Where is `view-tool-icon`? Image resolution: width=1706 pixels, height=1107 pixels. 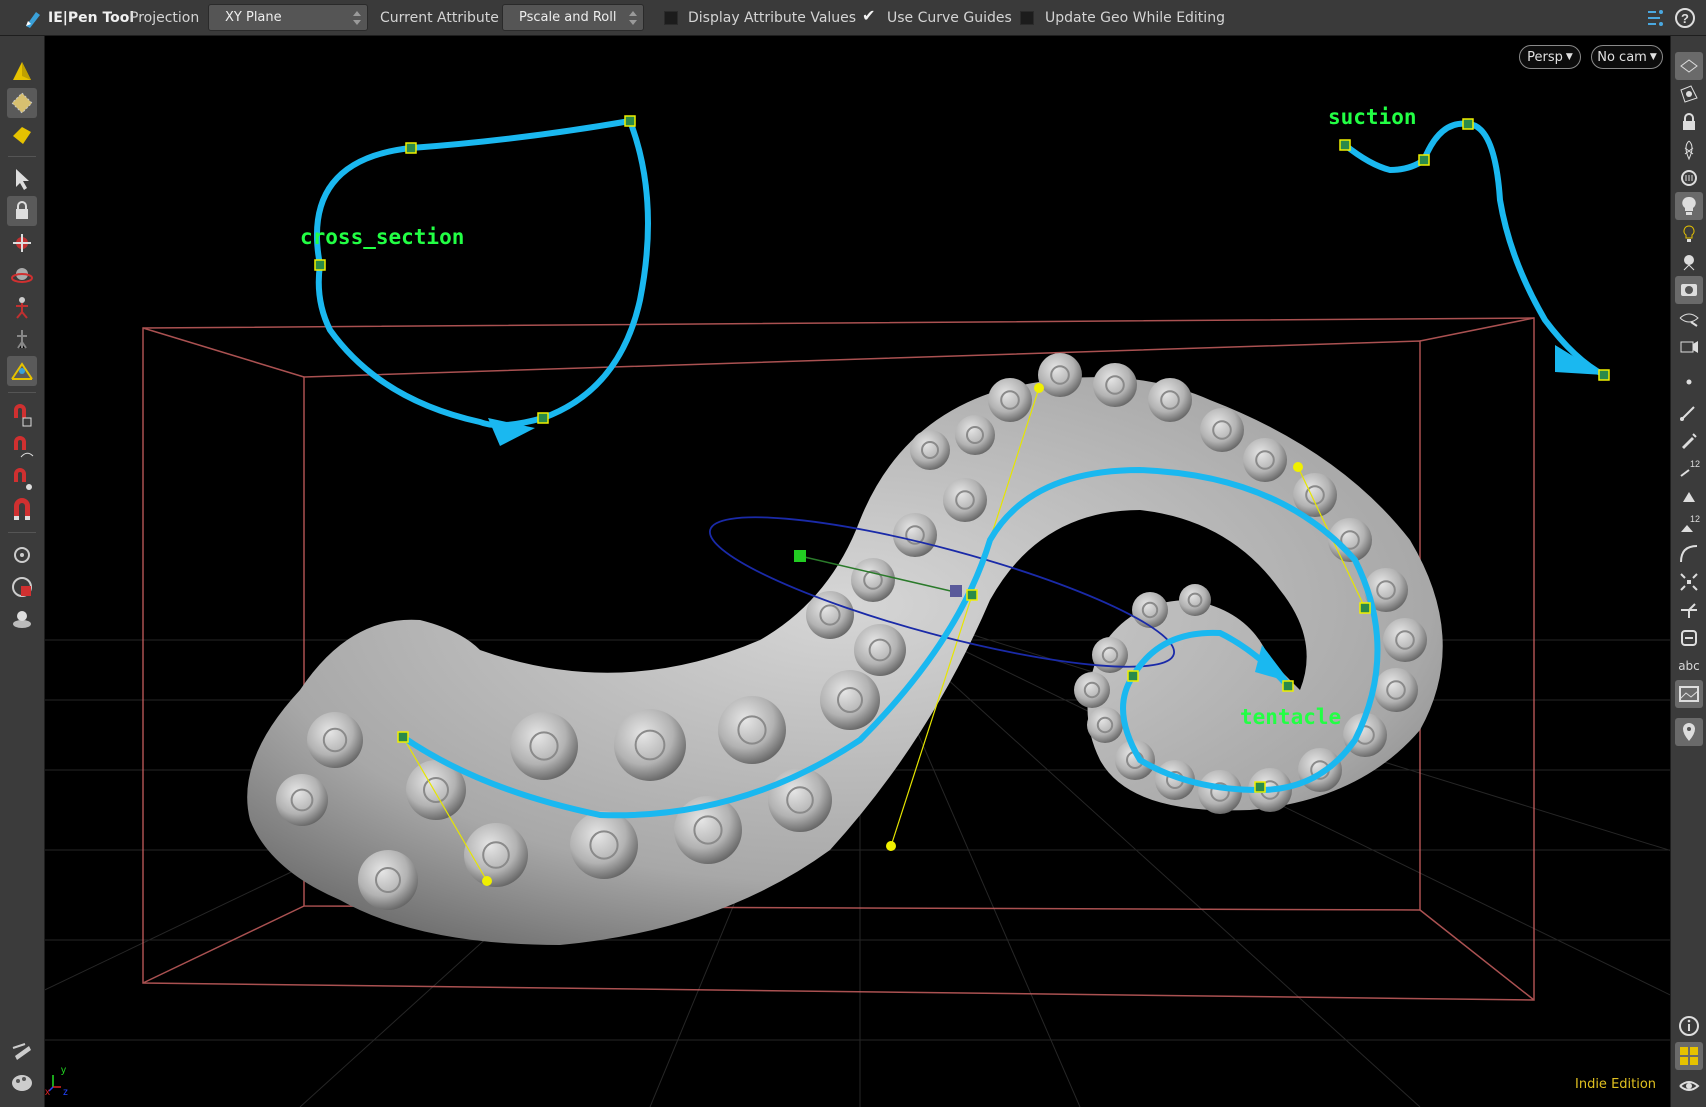
view-tool-icon is located at coordinates (22, 71).